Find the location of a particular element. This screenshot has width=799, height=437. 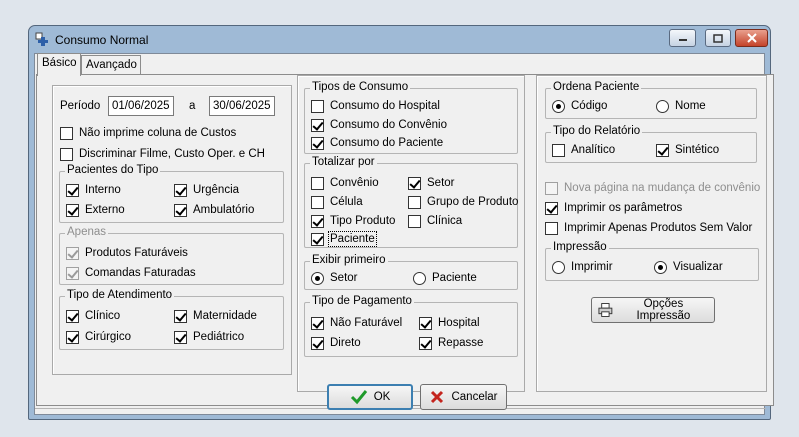

imprimir-radio: Imprimir is located at coordinates (582, 267).